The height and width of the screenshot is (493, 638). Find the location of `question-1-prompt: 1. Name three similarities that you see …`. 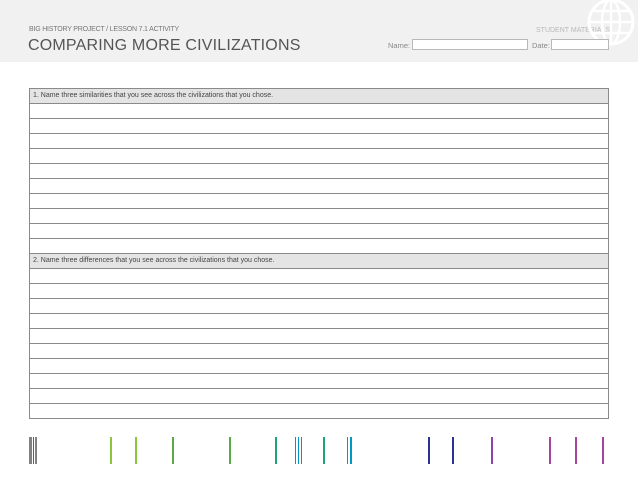

question-1-prompt: 1. Name three similarities that you see … is located at coordinates (319, 96).